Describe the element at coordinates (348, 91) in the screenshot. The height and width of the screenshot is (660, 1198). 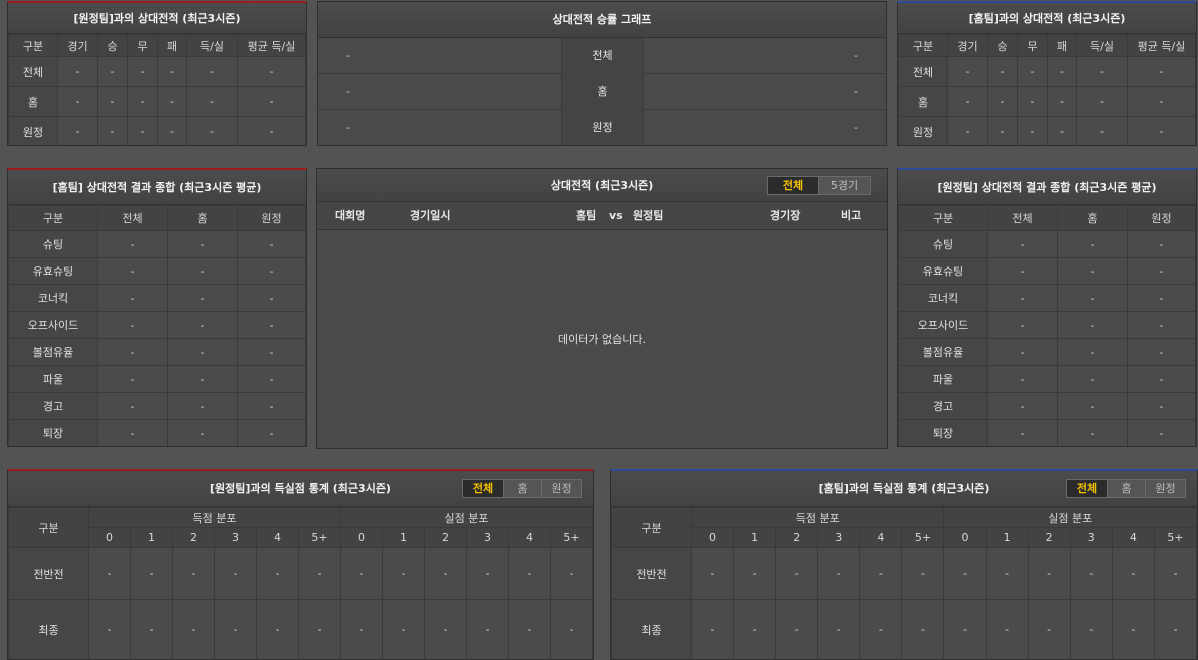
I see `graph-home-value: -` at that location.